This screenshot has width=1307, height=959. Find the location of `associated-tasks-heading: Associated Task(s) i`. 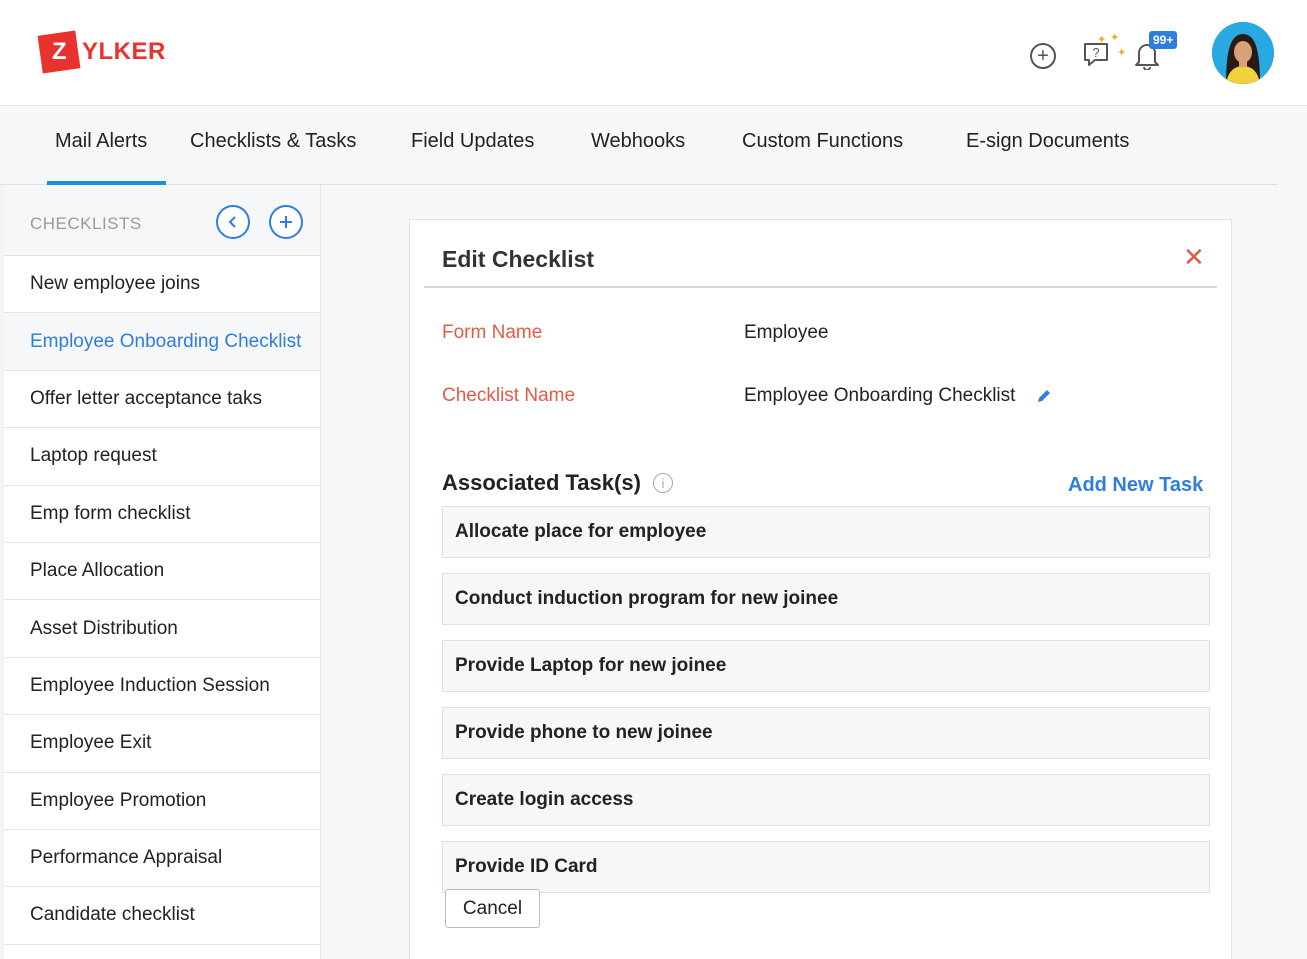

associated-tasks-heading: Associated Task(s) i is located at coordinates (557, 483).